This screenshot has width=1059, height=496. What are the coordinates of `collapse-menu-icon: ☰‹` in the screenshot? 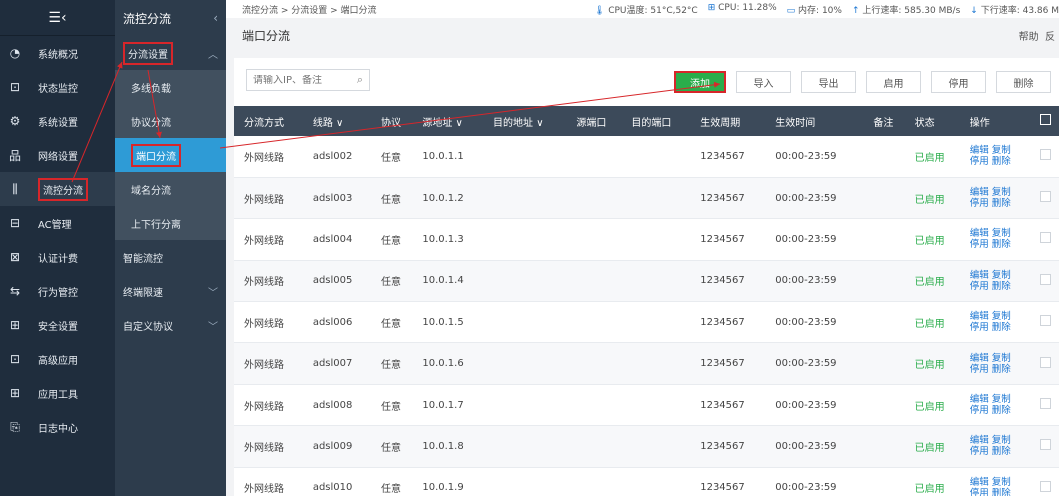 It's located at (57, 18).